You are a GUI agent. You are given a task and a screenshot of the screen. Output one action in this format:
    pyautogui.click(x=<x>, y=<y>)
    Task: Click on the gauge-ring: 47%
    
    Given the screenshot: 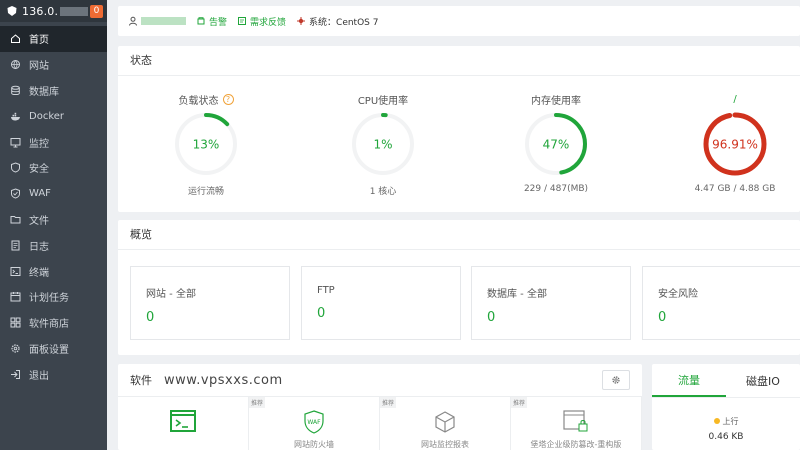 What is the action you would take?
    pyautogui.click(x=556, y=144)
    